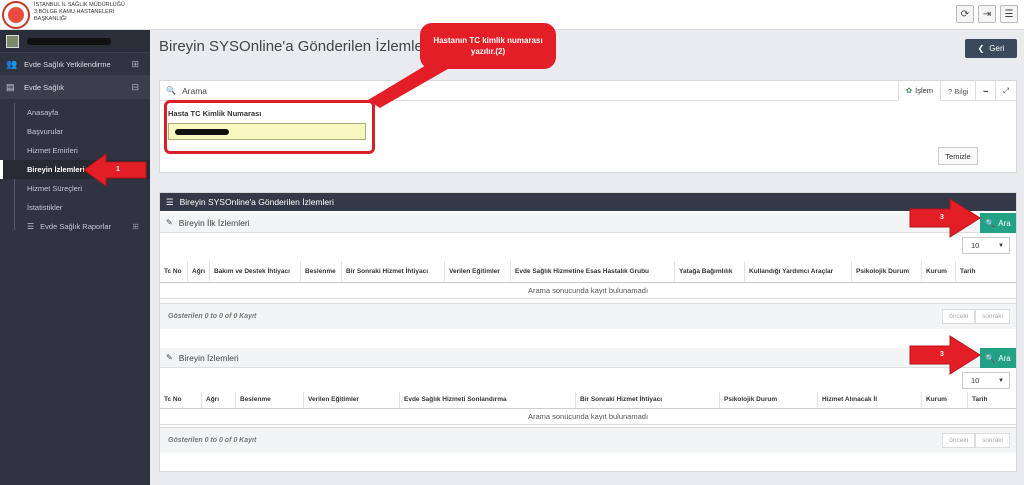 This screenshot has height=485, width=1024. Describe the element at coordinates (118, 169) in the screenshot. I see `step-1-label: 1` at that location.